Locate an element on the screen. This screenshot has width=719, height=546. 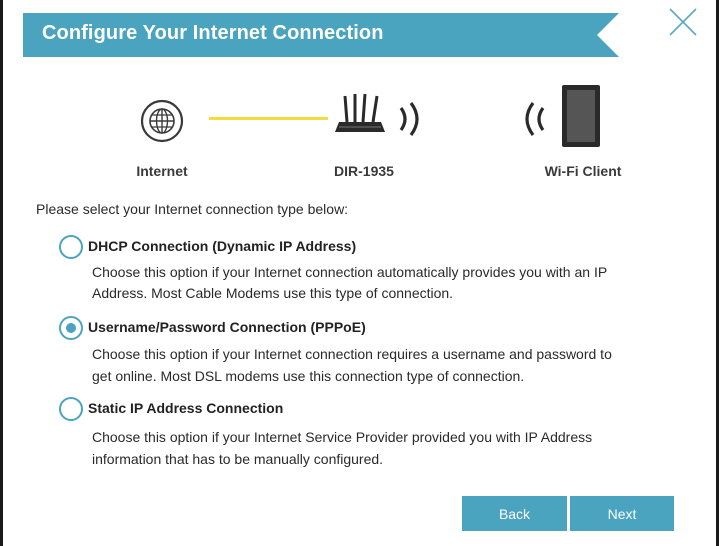
wifi-signal-out-icon is located at coordinates (412, 121).